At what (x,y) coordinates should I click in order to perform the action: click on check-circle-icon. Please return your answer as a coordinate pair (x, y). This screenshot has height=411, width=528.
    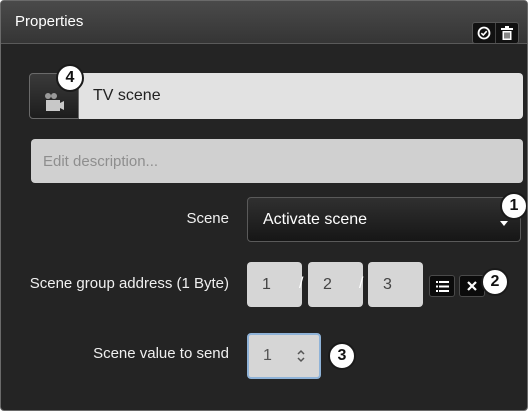
    Looking at the image, I should click on (484, 33).